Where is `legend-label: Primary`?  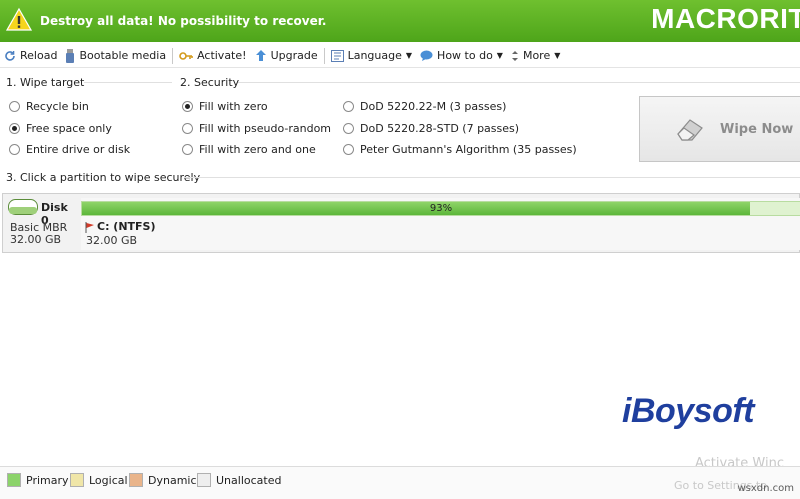 legend-label: Primary is located at coordinates (47, 480).